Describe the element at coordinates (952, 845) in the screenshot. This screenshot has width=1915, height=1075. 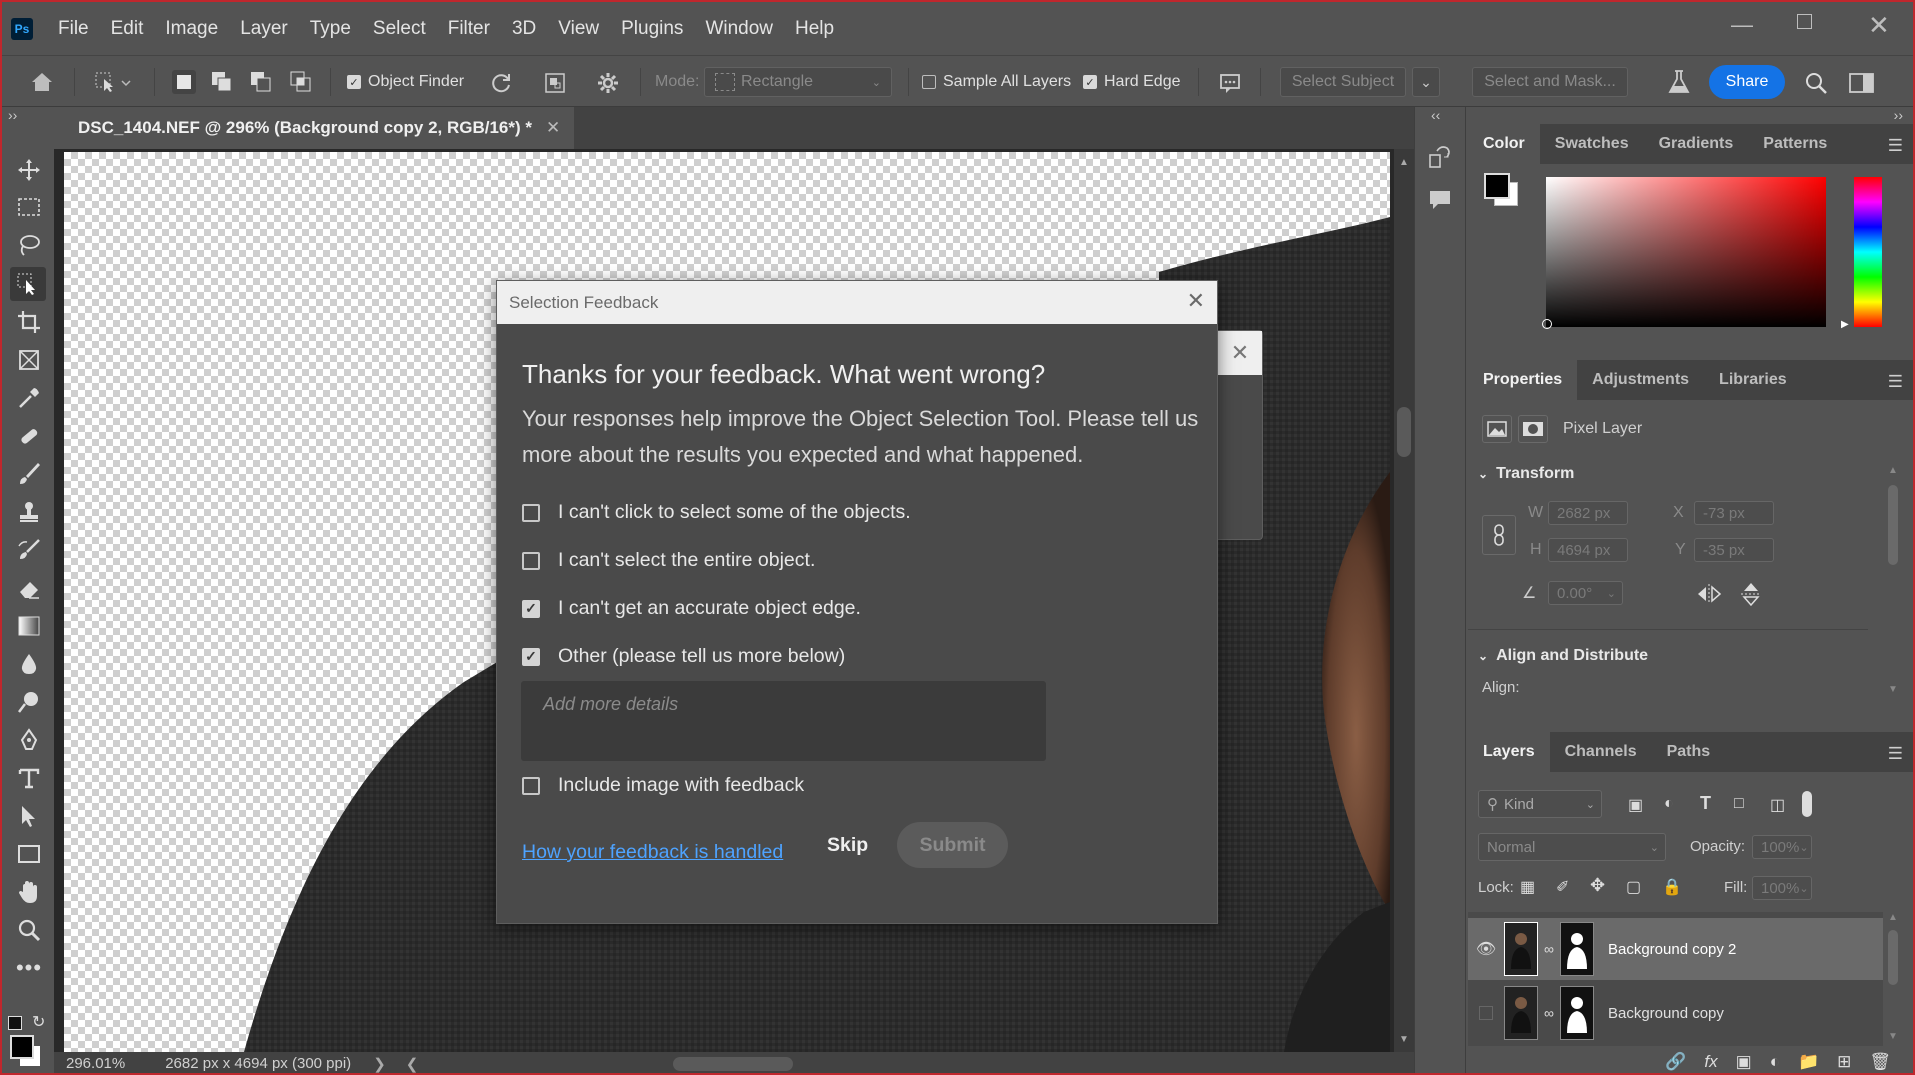
I see `submit-button: Submit` at that location.